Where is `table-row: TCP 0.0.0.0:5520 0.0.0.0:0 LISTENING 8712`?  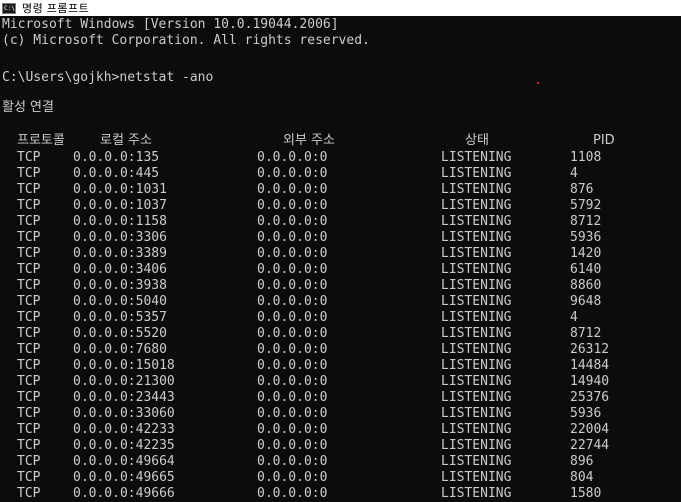 table-row: TCP 0.0.0.0:5520 0.0.0.0:0 LISTENING 8712 is located at coordinates (340, 334).